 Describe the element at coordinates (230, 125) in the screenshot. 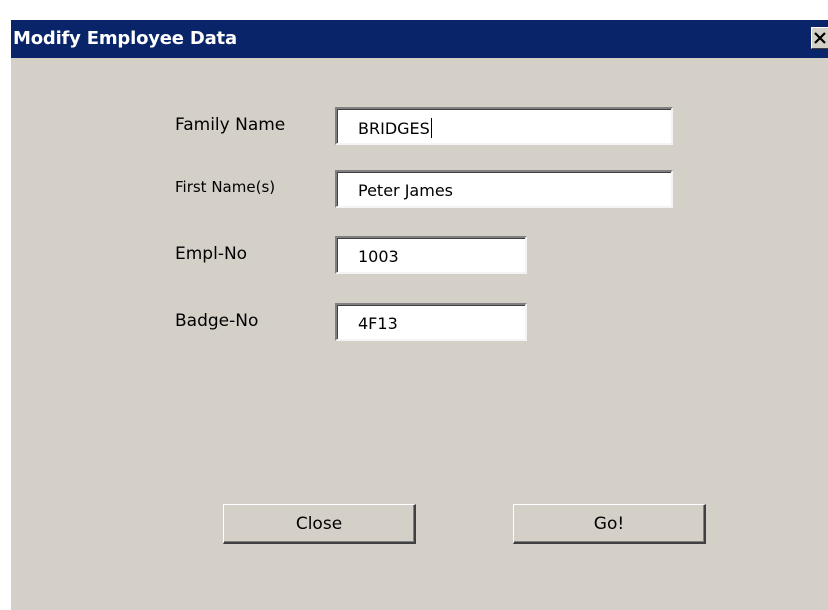

I see `family-name-label: Family Name` at that location.